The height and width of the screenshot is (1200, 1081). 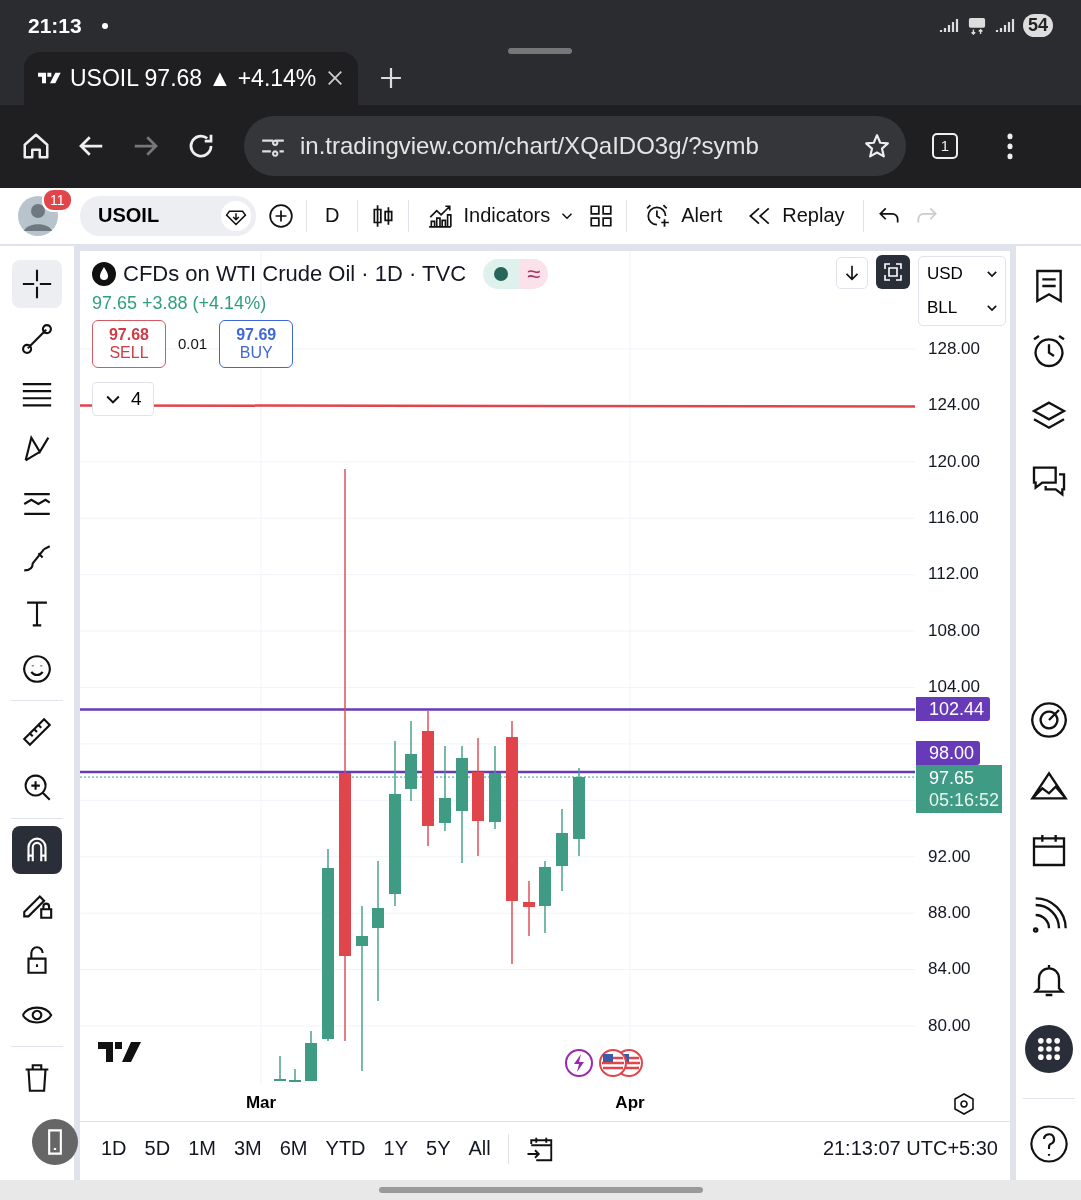 What do you see at coordinates (179, 303) in the screenshot?
I see `price-change: 97.65 +3.88 (+4.14%)` at bounding box center [179, 303].